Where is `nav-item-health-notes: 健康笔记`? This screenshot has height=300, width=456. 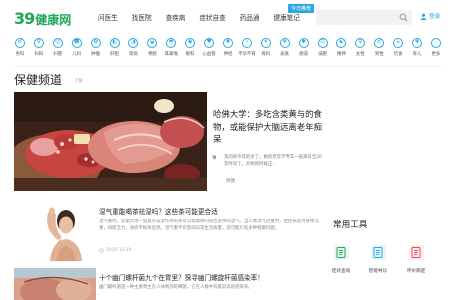 nav-item-health-notes: 健康笔记 is located at coordinates (287, 17).